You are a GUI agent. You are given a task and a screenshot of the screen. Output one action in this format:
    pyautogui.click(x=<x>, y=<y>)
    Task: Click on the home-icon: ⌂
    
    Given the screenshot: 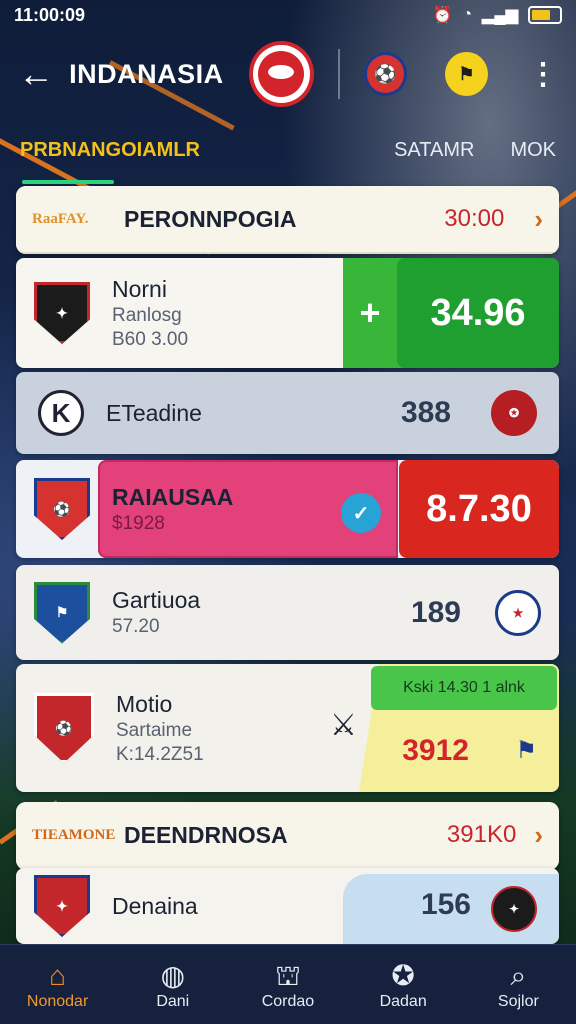 What is the action you would take?
    pyautogui.click(x=58, y=975)
    